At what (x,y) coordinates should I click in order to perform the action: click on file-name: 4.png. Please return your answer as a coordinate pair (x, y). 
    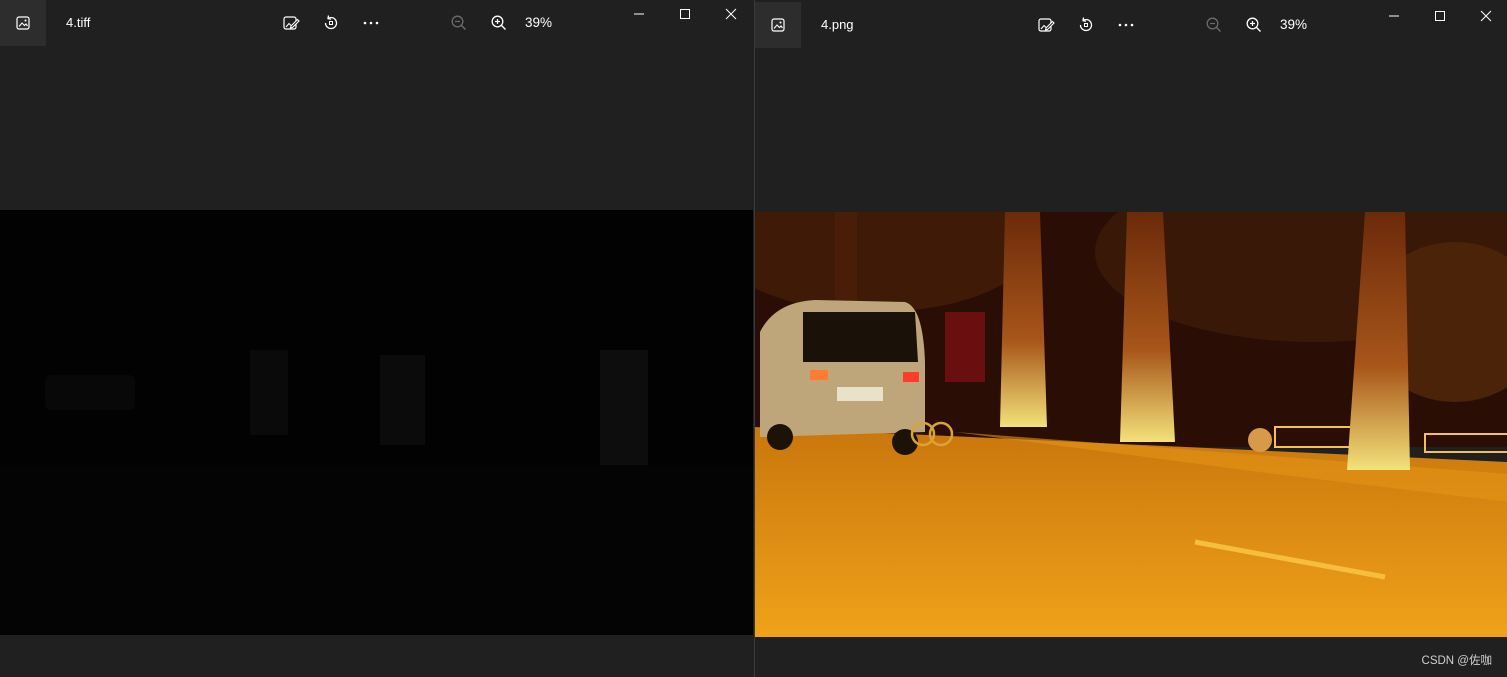
    Looking at the image, I should click on (837, 24).